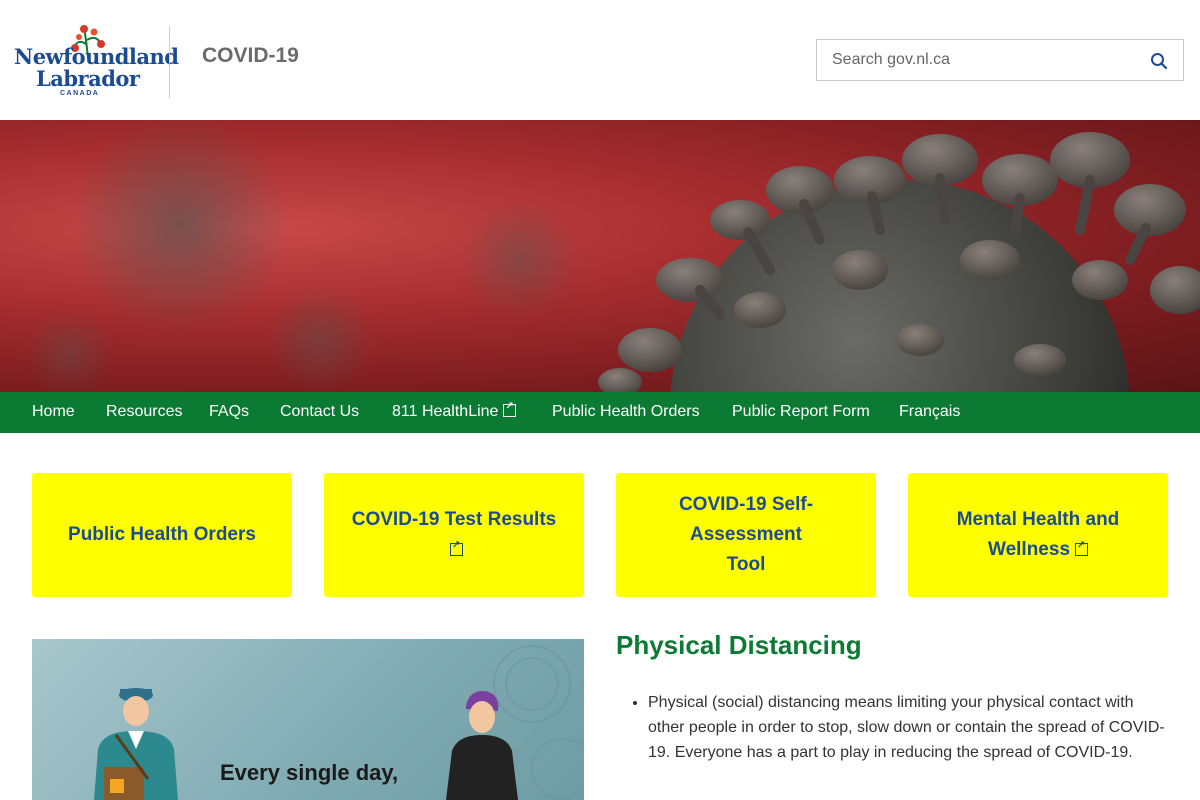 The height and width of the screenshot is (800, 1200). I want to click on tile-self-assessment-tool: COVID-19 Self-Assessment Tool, so click(746, 535).